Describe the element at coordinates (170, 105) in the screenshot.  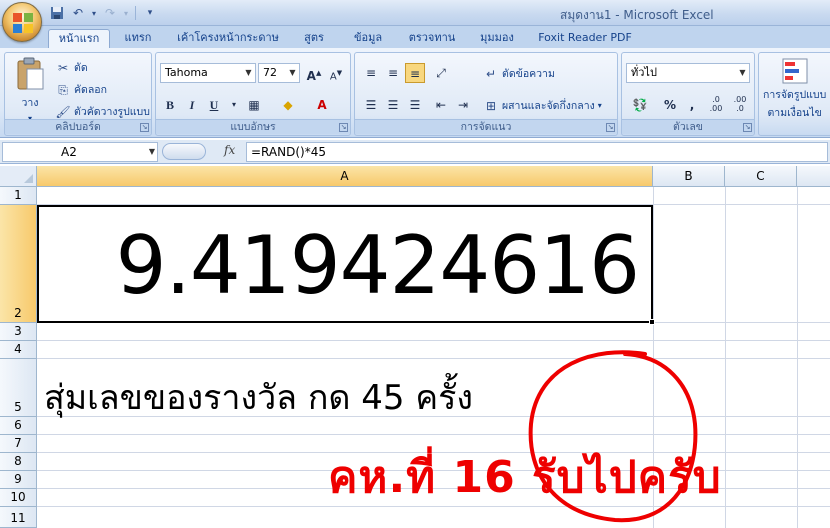
I see `bold-button: B` at that location.